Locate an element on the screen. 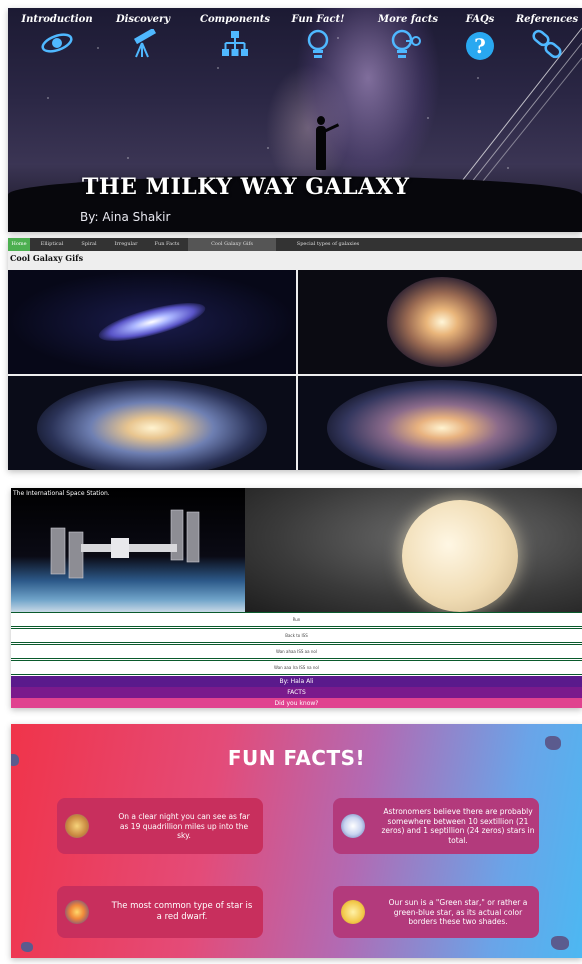 This screenshot has height=964, width=582. moon-image is located at coordinates (413, 550).